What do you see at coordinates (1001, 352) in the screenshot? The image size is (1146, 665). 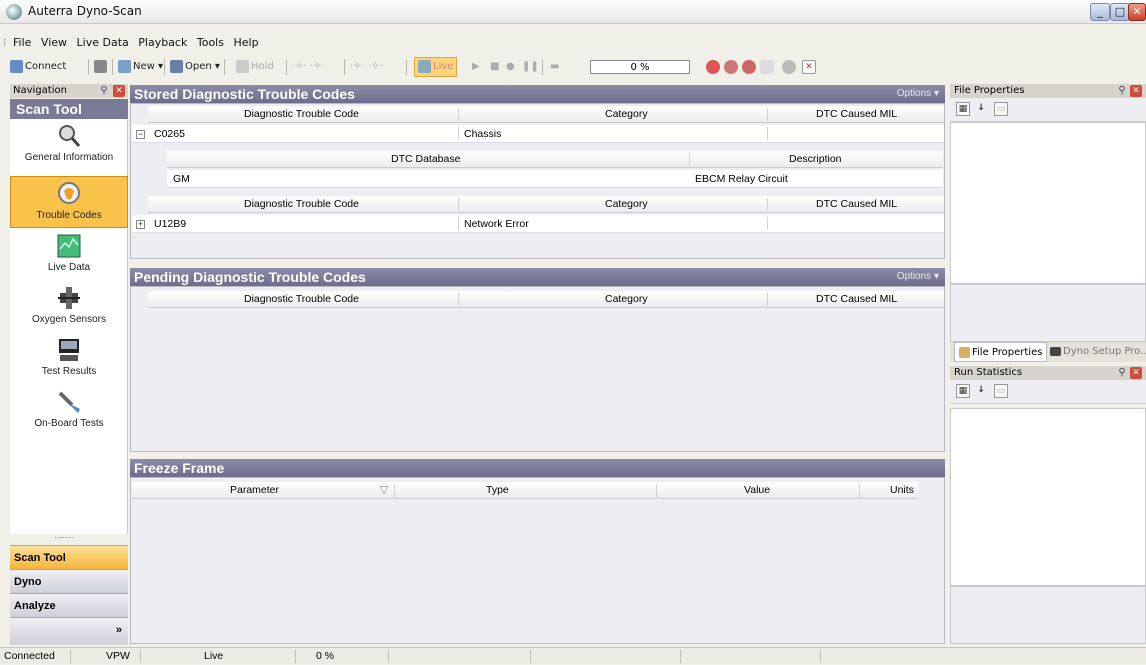 I see `tab-file-properties: File Properties` at bounding box center [1001, 352].